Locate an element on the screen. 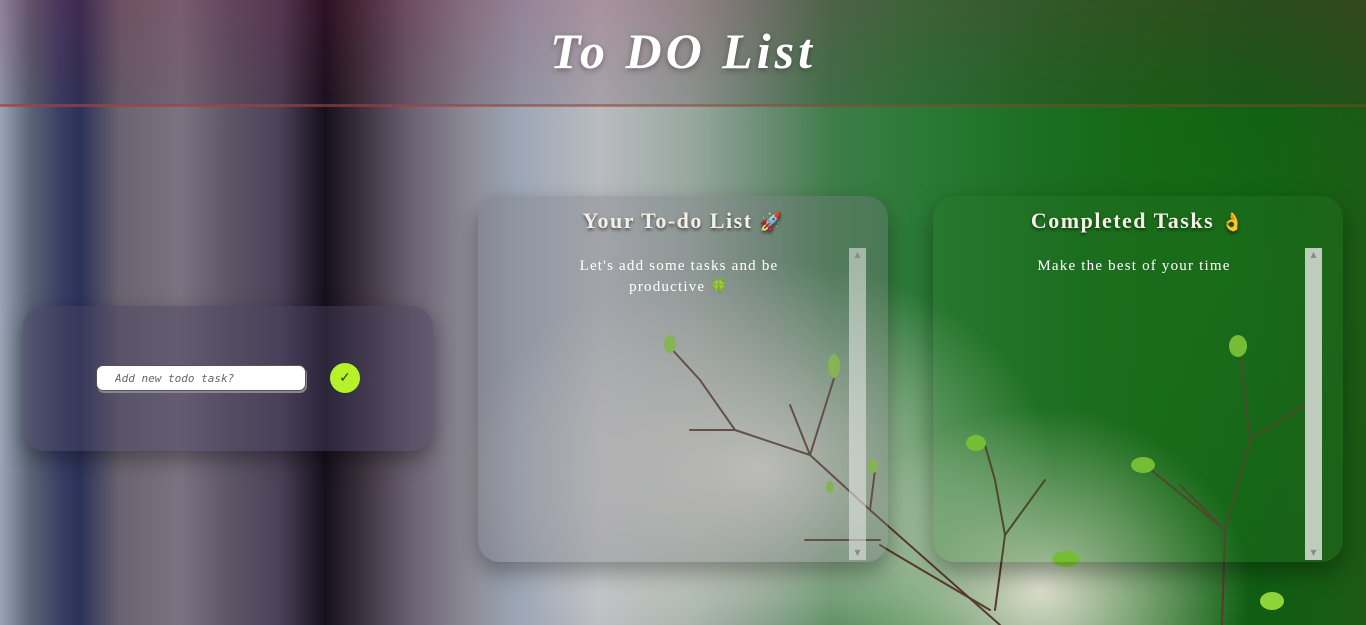 The width and height of the screenshot is (1366, 625). done-panel-heading: Completed Tasks 👌 is located at coordinates (1138, 221).